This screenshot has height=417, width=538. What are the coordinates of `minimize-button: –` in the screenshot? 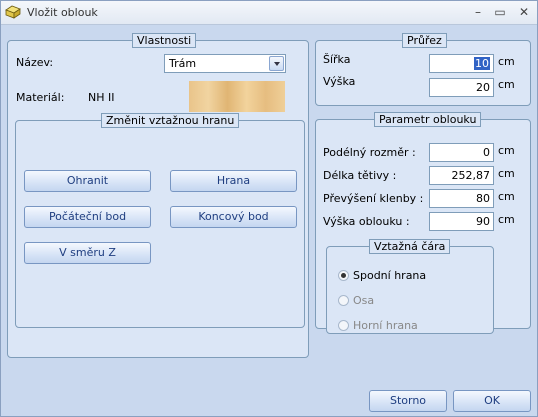 It's located at (478, 12).